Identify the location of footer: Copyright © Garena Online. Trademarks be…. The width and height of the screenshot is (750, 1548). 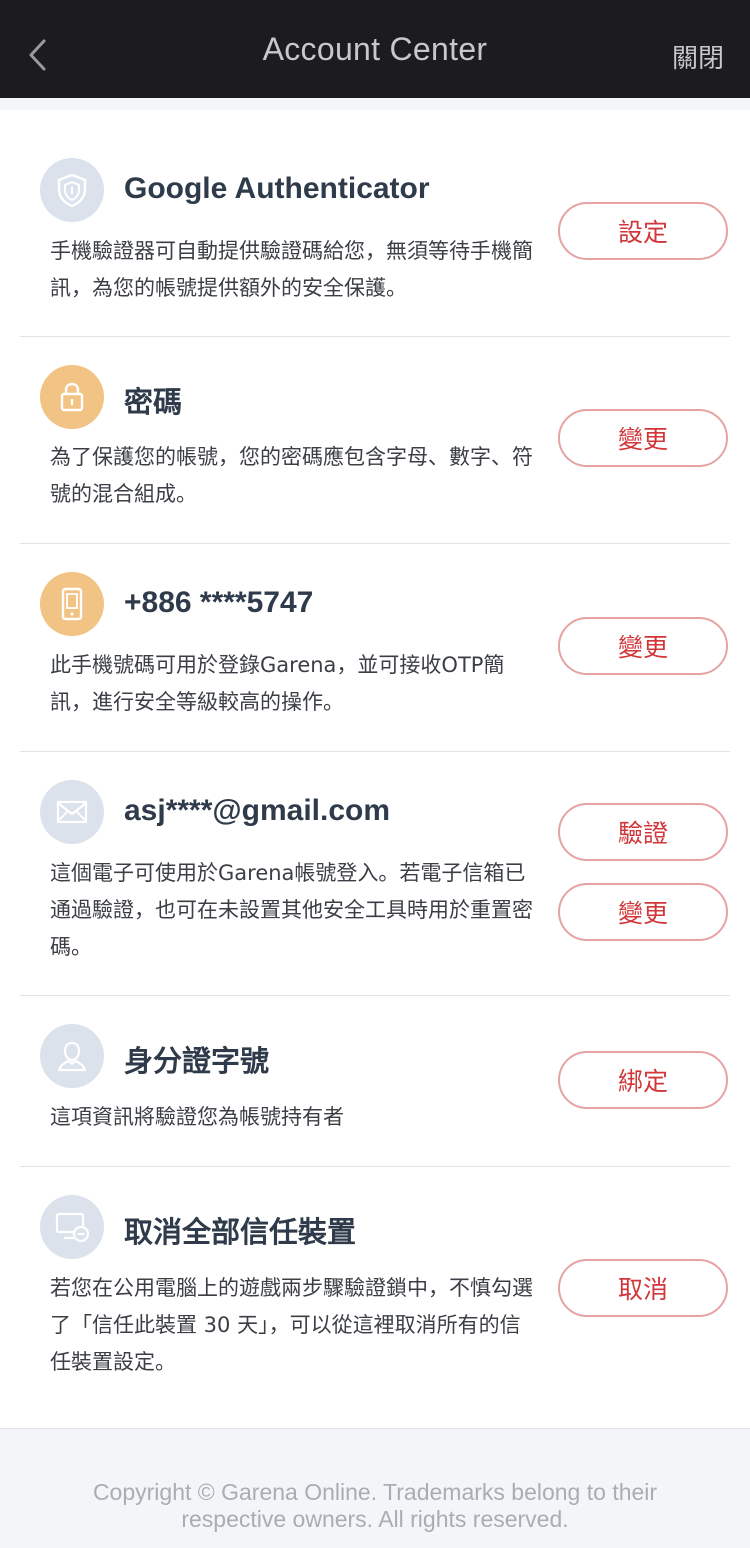
(375, 1488).